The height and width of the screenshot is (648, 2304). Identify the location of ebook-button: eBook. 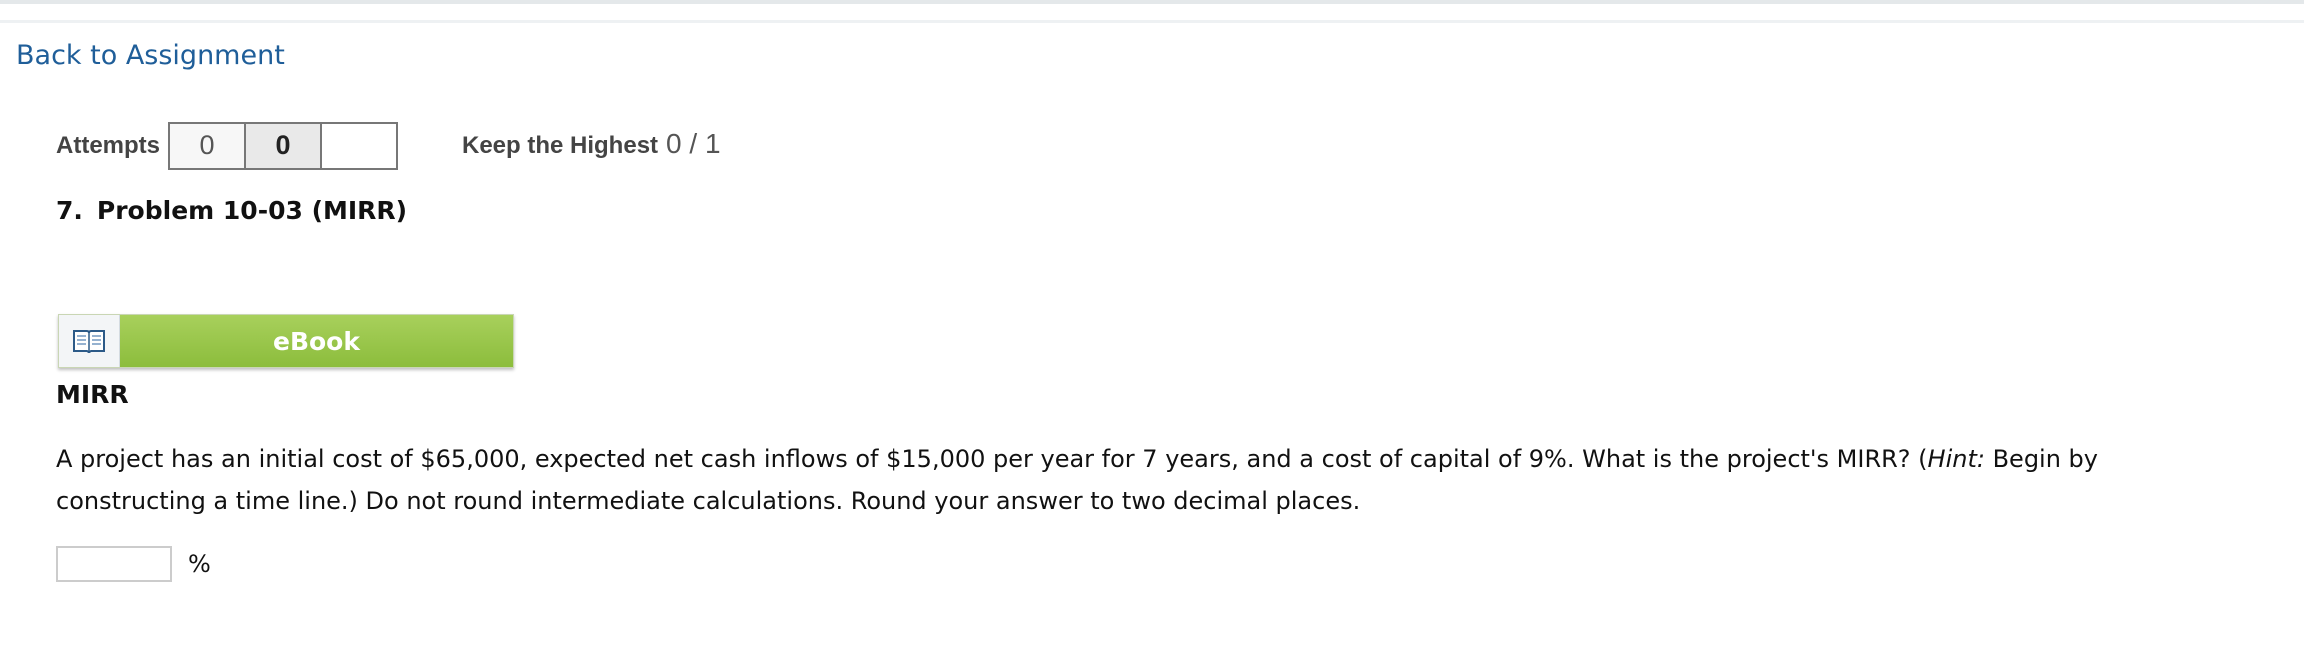
(286, 341).